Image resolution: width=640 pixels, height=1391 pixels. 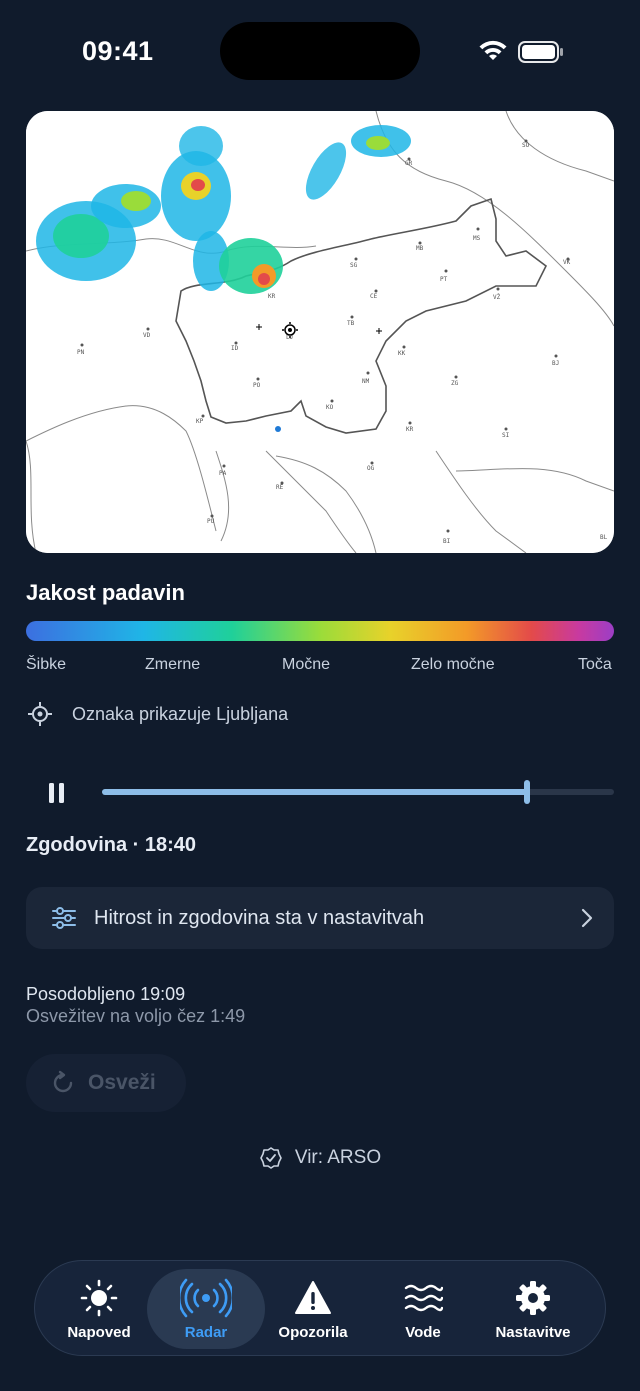 I want to click on pause-icon, so click(x=56, y=793).